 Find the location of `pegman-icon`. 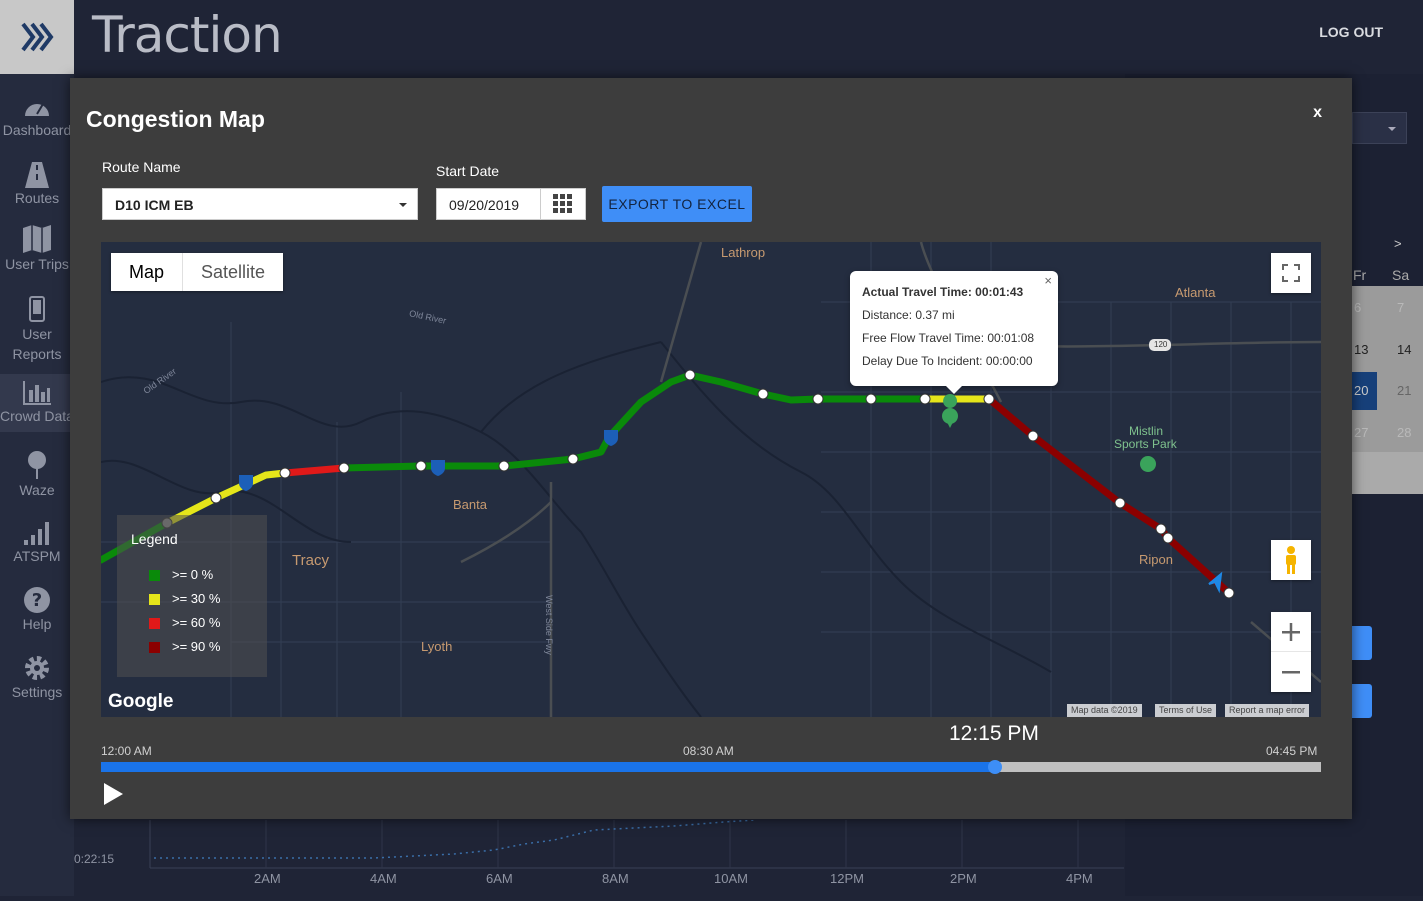

pegman-icon is located at coordinates (1291, 560).